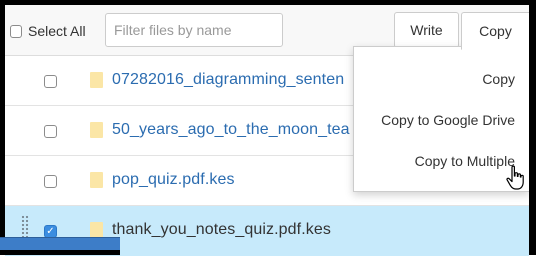  I want to click on filter-files-input, so click(194, 30).